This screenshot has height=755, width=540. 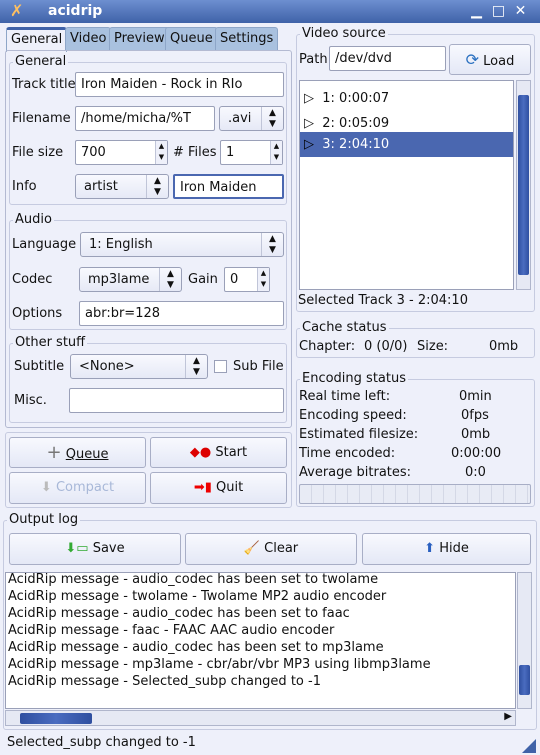 I want to click on info-value-input: Iron Maiden, so click(x=228, y=186).